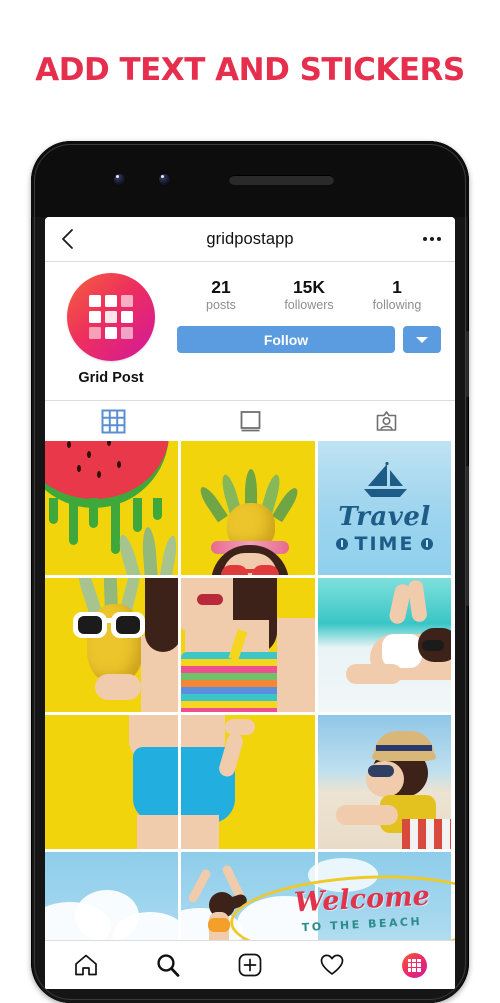 The image size is (500, 1003). I want to click on stat-value: 15K, so click(309, 287).